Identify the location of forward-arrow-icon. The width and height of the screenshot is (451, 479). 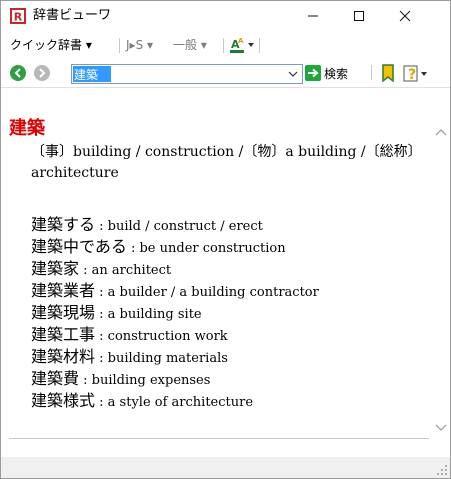
(42, 73).